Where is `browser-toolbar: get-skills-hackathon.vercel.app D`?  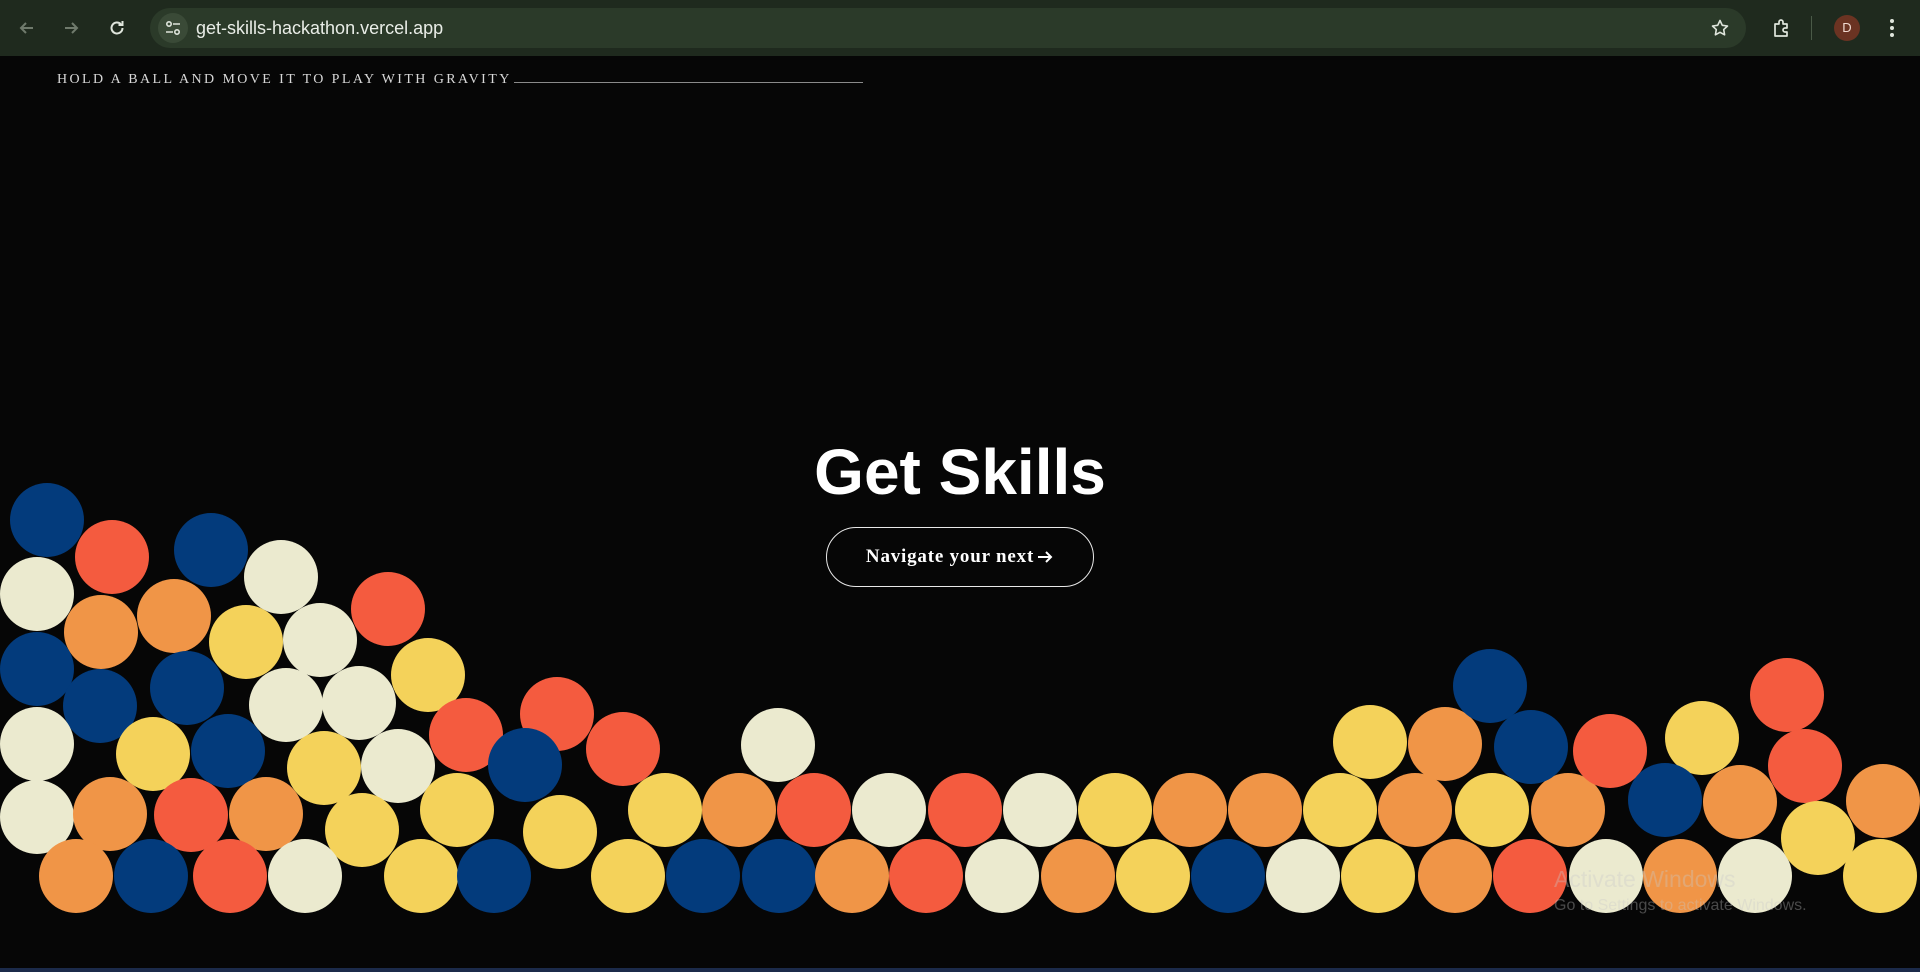
browser-toolbar: get-skills-hackathon.vercel.app D is located at coordinates (960, 28).